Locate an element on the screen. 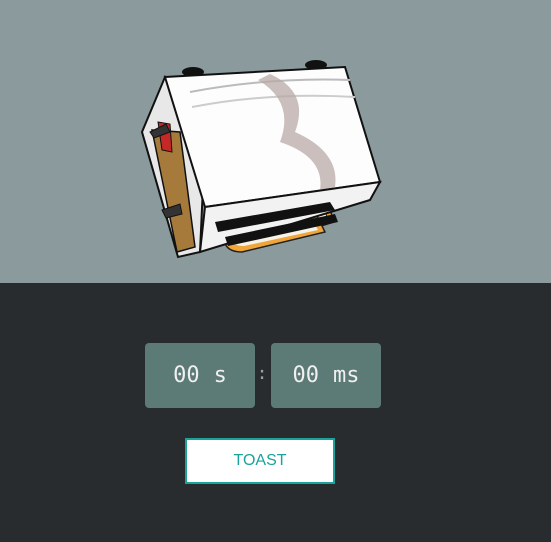 The height and width of the screenshot is (542, 551). milliseconds-display: 00 ms is located at coordinates (326, 375).